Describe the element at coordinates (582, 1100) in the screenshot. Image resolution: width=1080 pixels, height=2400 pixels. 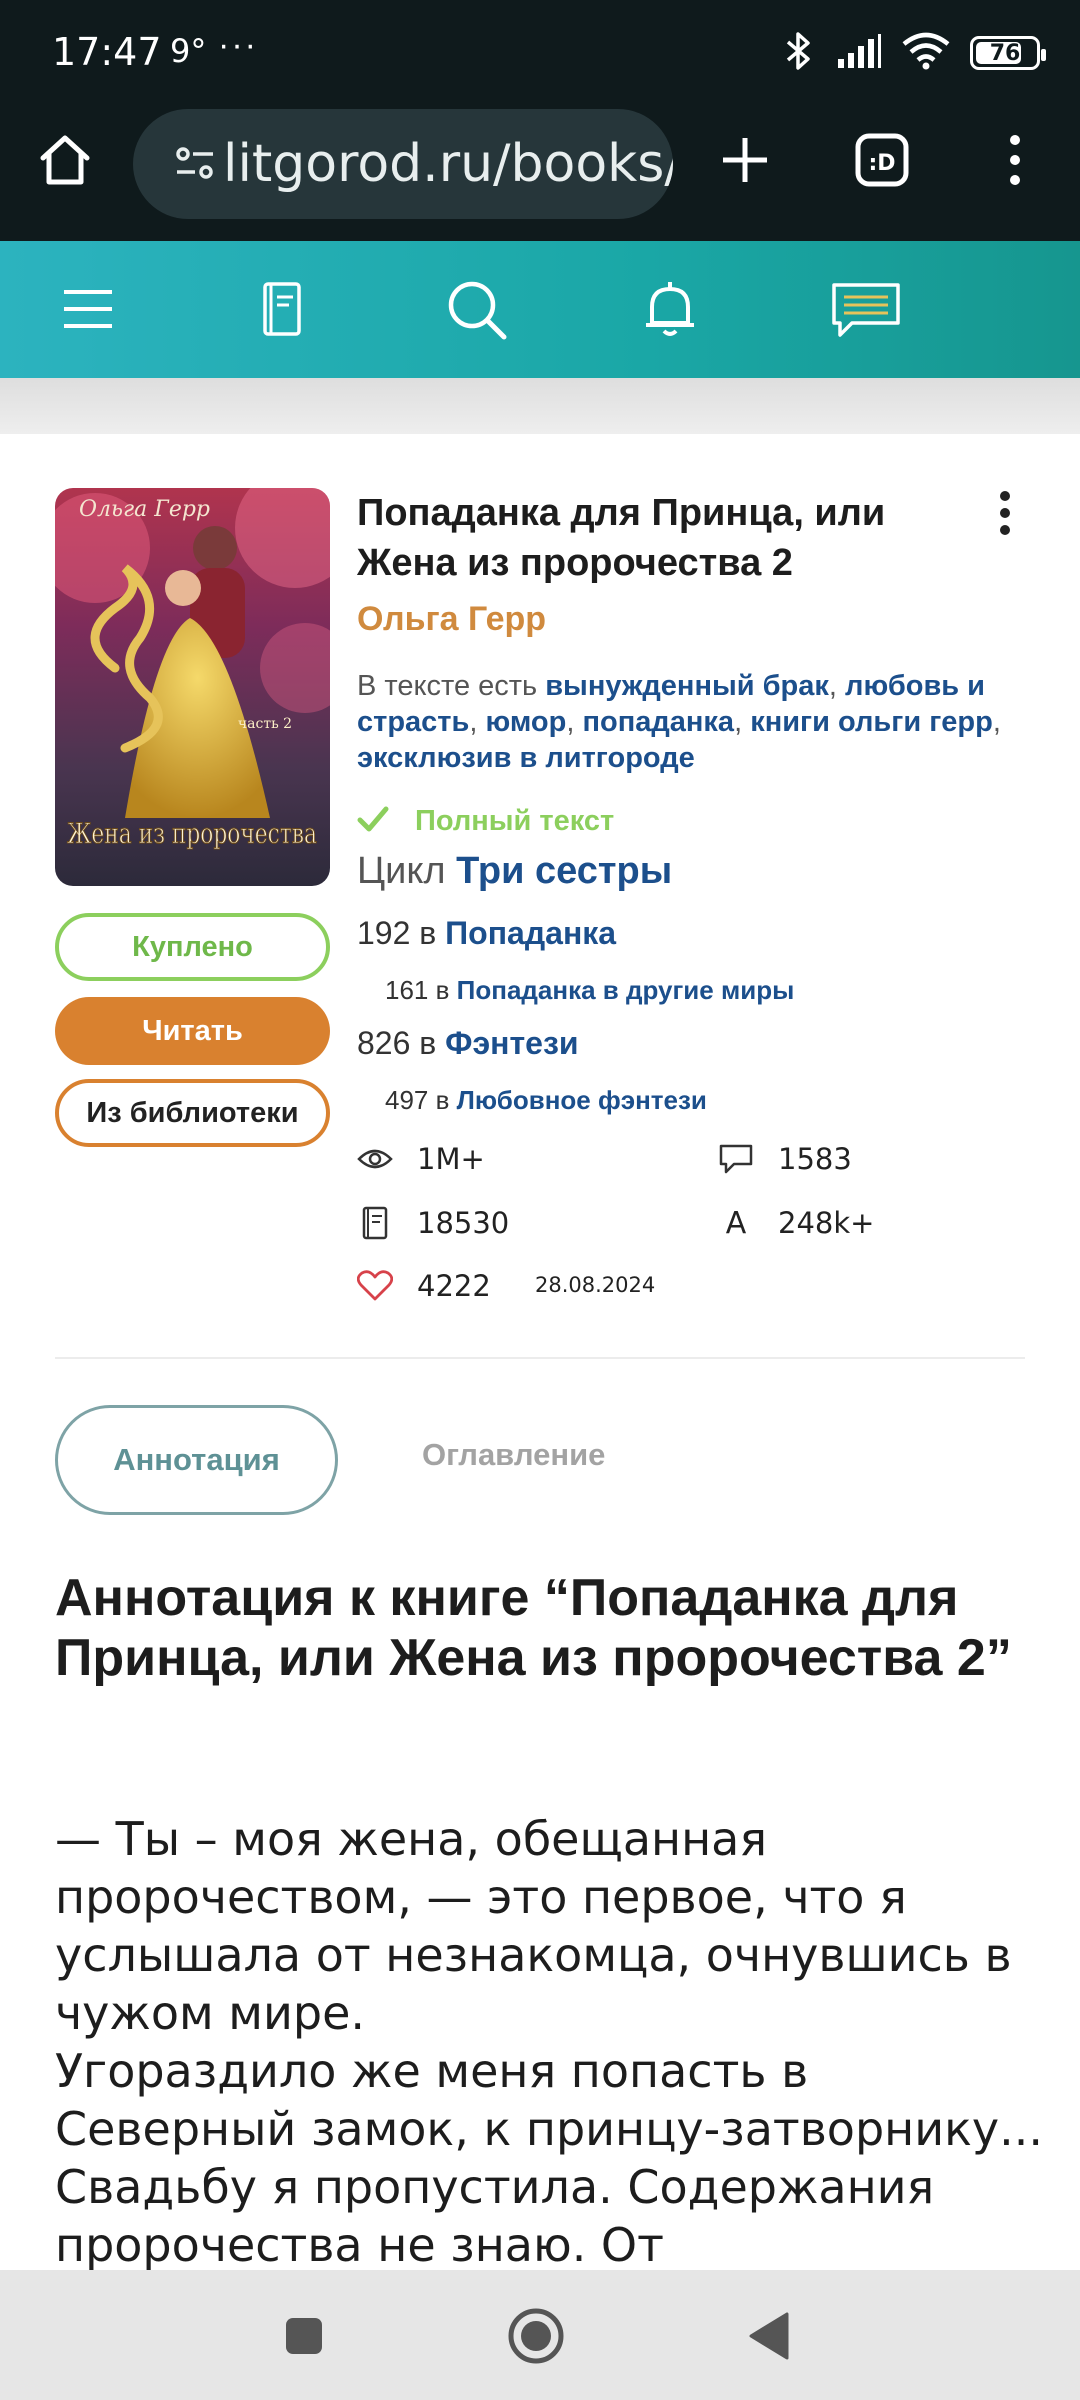
I see `ranking-genre-link: Любовное фэнтези` at that location.